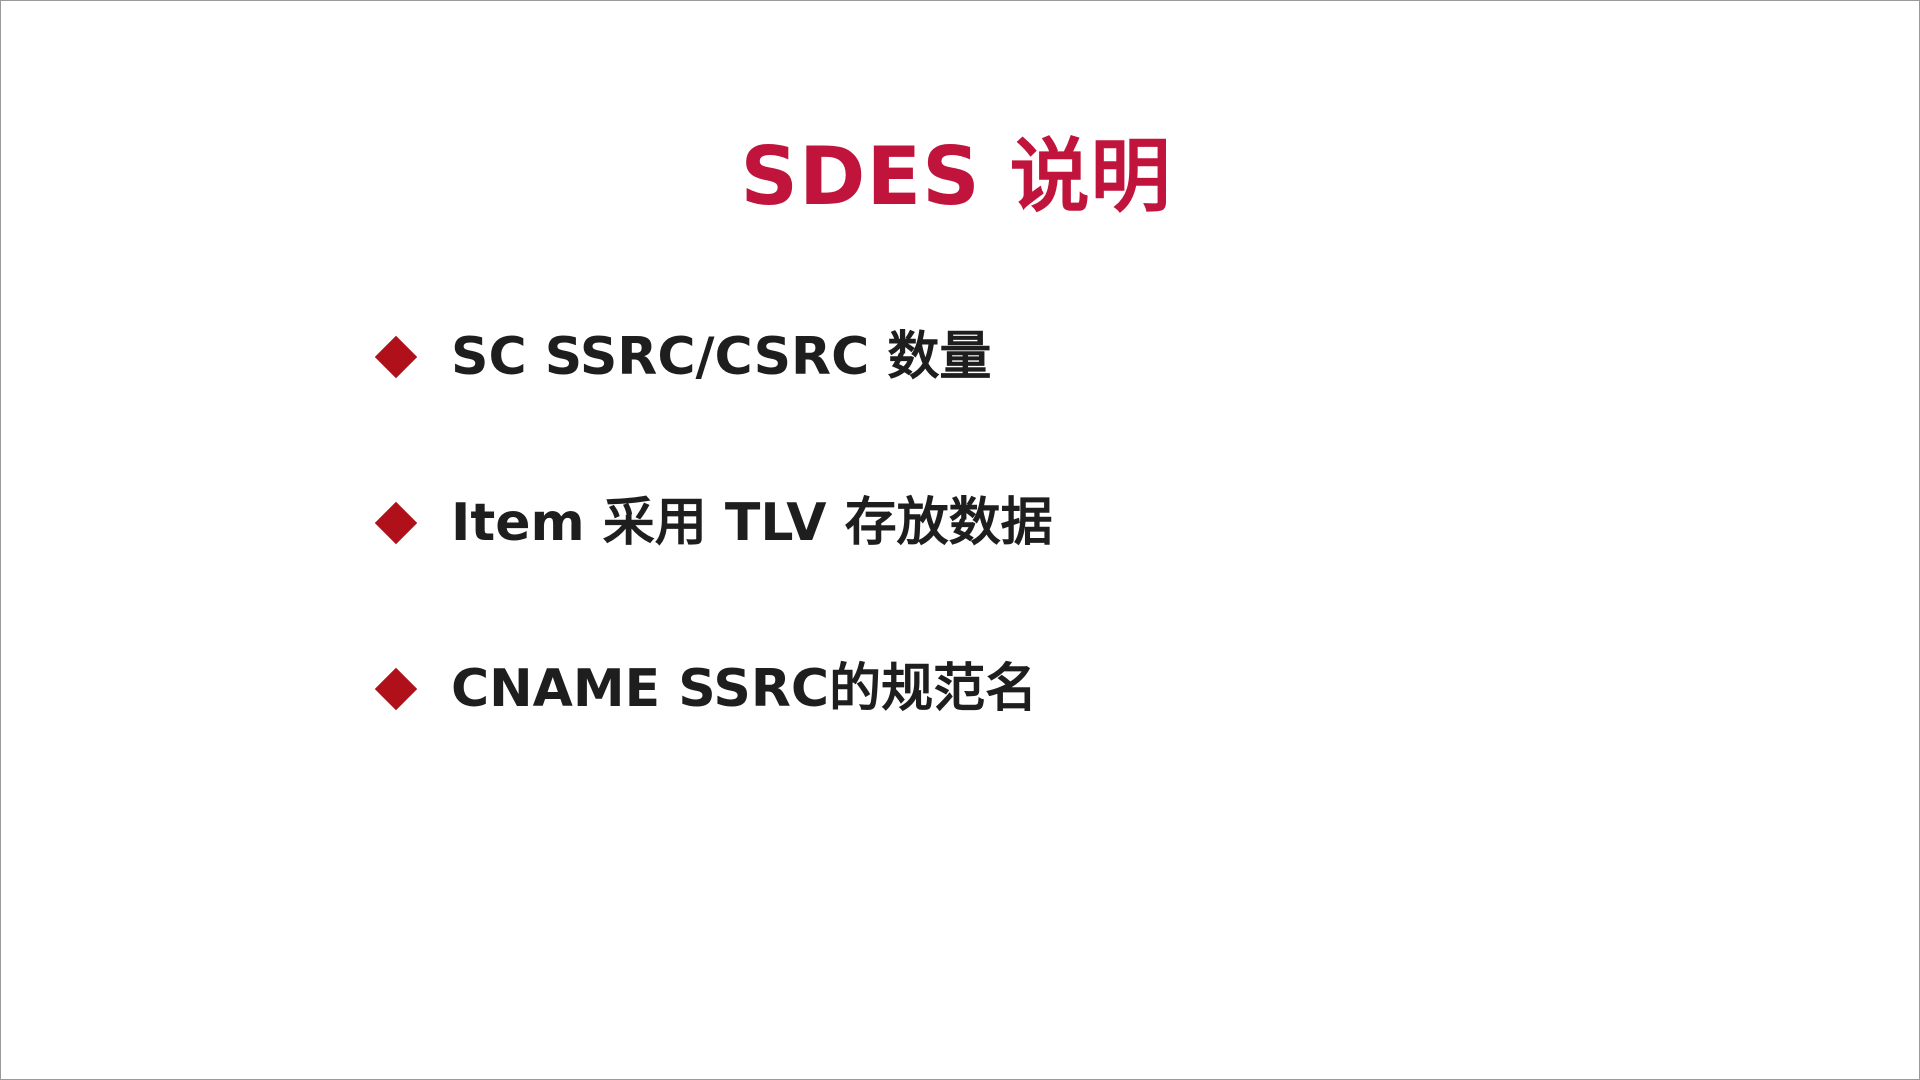 This screenshot has height=1080, width=1920. What do you see at coordinates (721, 357) in the screenshot?
I see `bullet-text: SC SSRC/CSRC 数量` at bounding box center [721, 357].